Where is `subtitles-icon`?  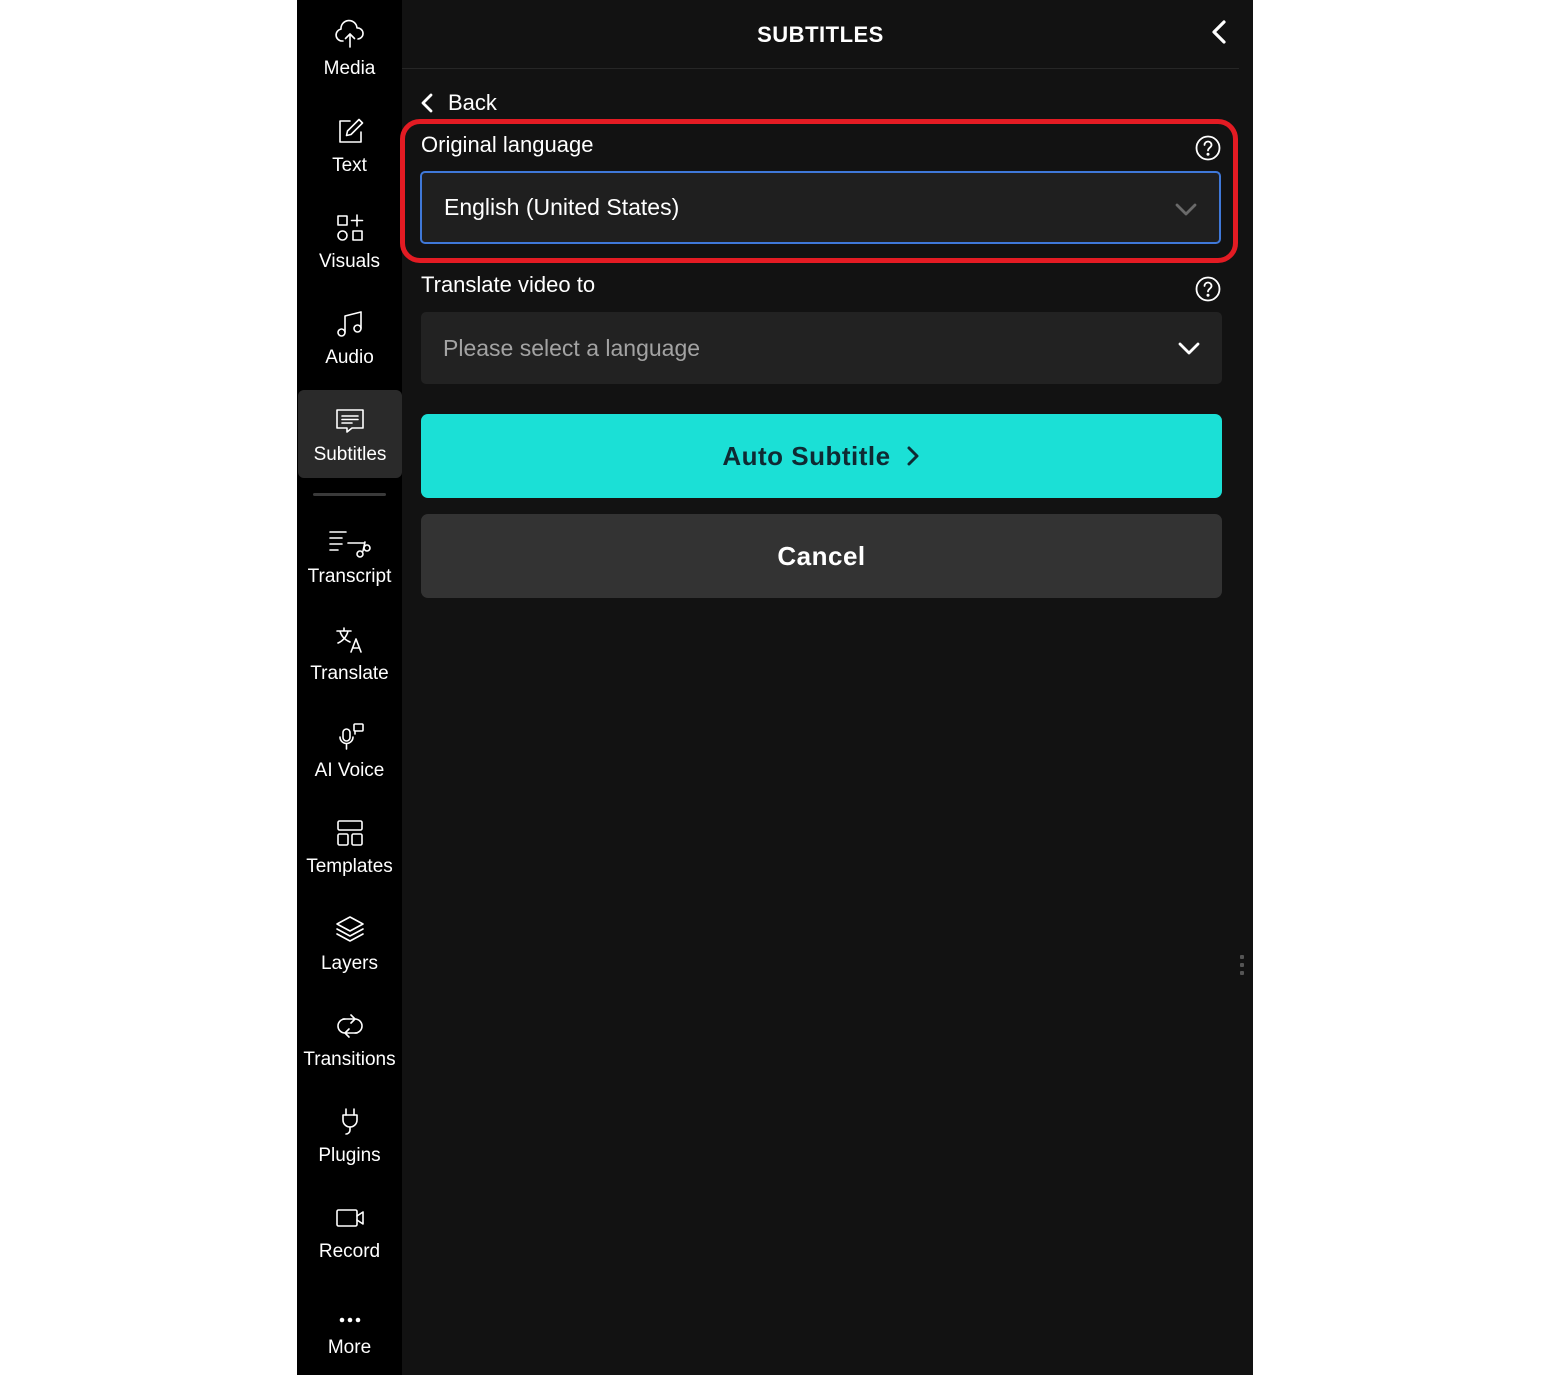 subtitles-icon is located at coordinates (350, 421).